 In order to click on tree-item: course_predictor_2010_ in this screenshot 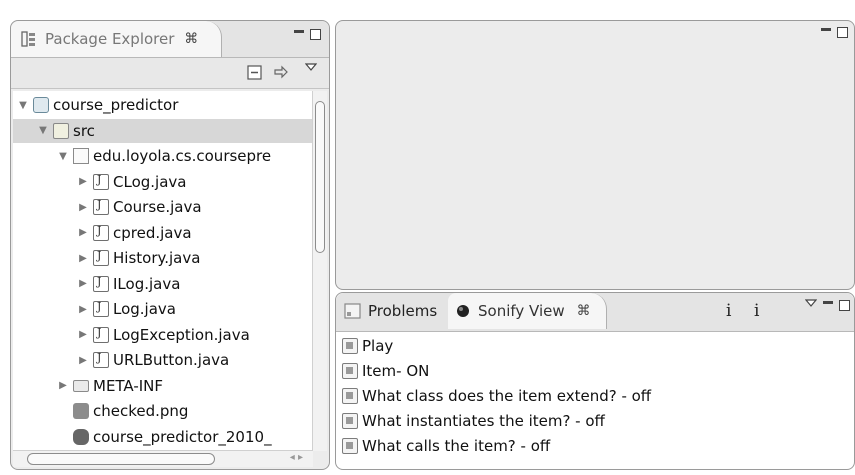, I will do `click(163, 437)`.